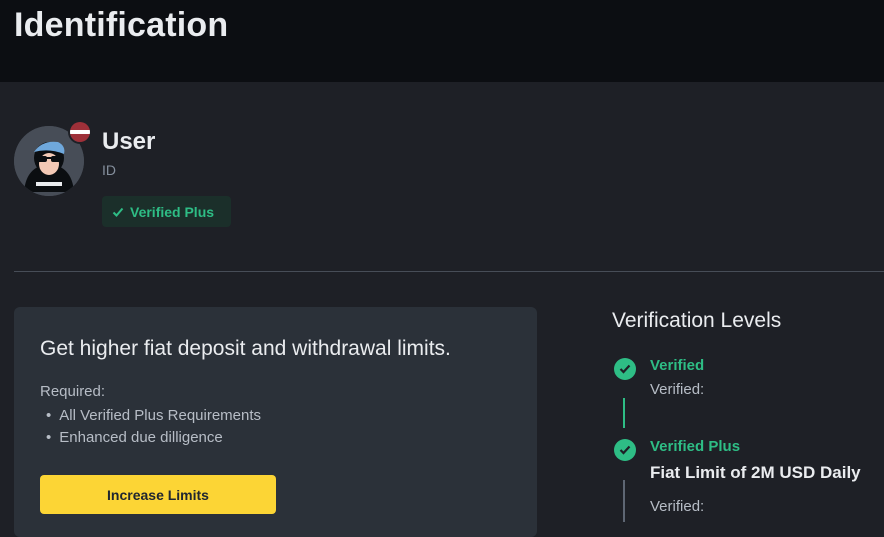 This screenshot has width=884, height=537. What do you see at coordinates (121, 25) in the screenshot?
I see `page-title: Identification` at bounding box center [121, 25].